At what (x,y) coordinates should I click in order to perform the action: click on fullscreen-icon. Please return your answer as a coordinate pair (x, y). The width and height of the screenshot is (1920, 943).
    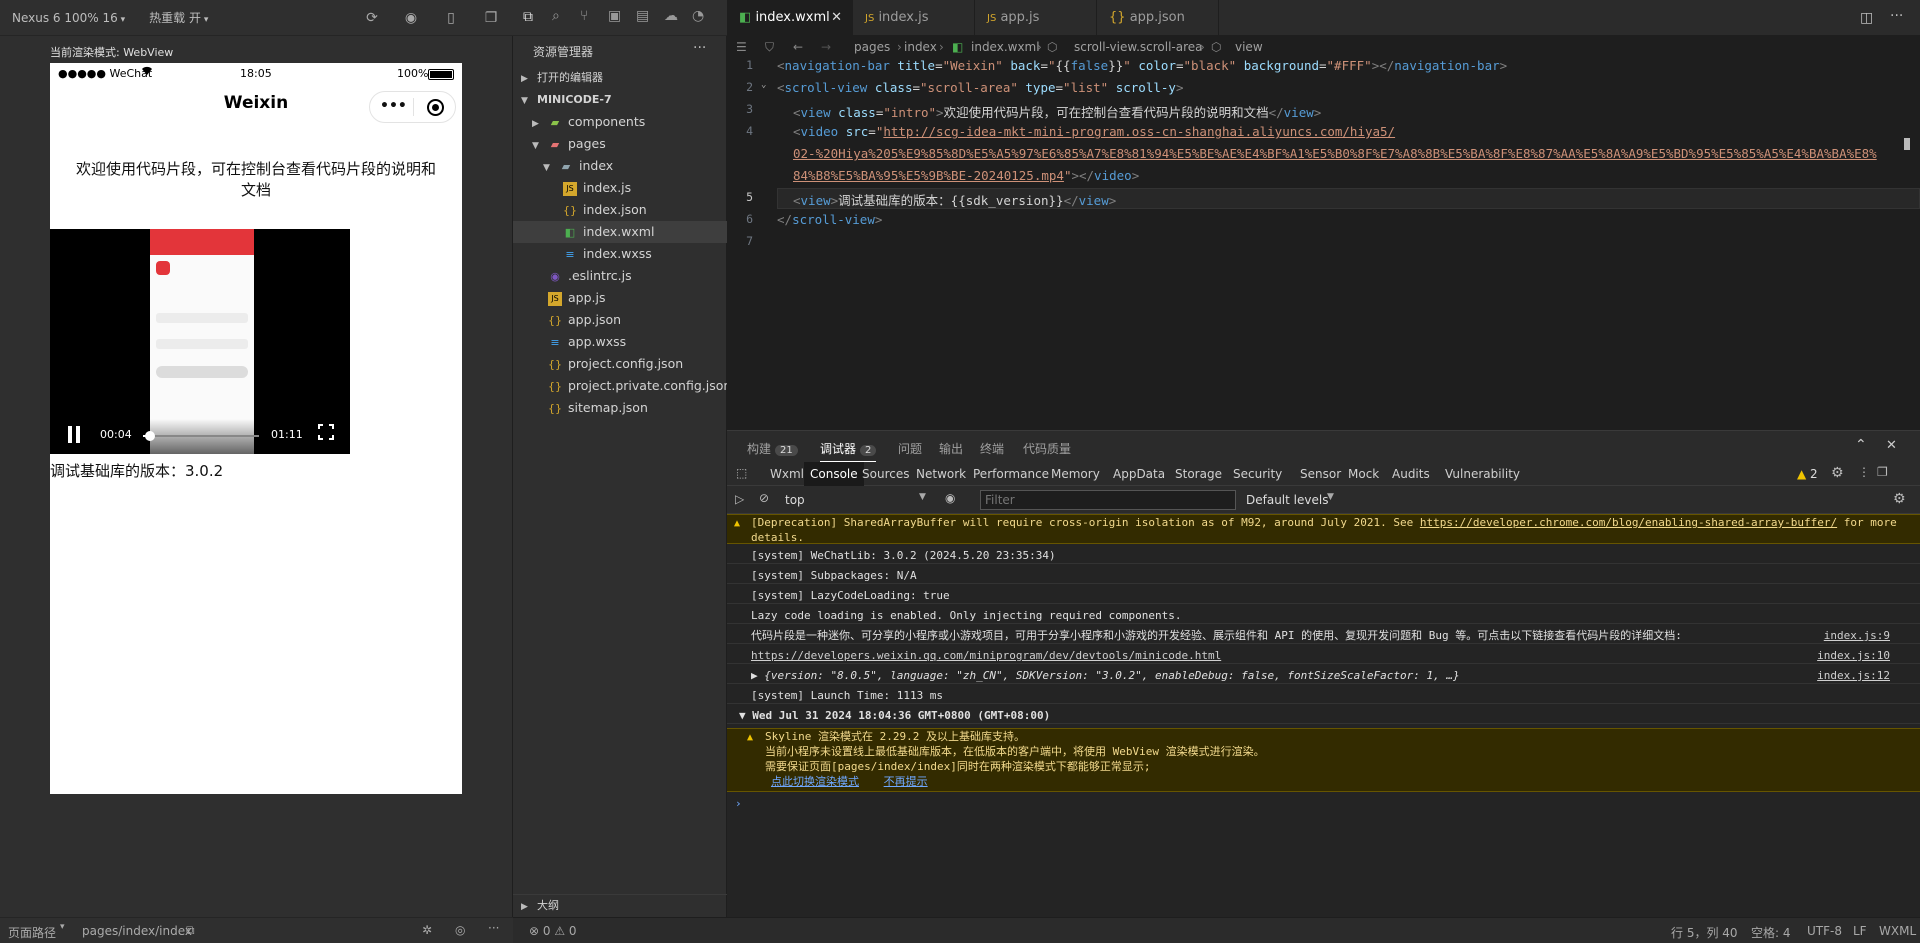
    Looking at the image, I should click on (326, 432).